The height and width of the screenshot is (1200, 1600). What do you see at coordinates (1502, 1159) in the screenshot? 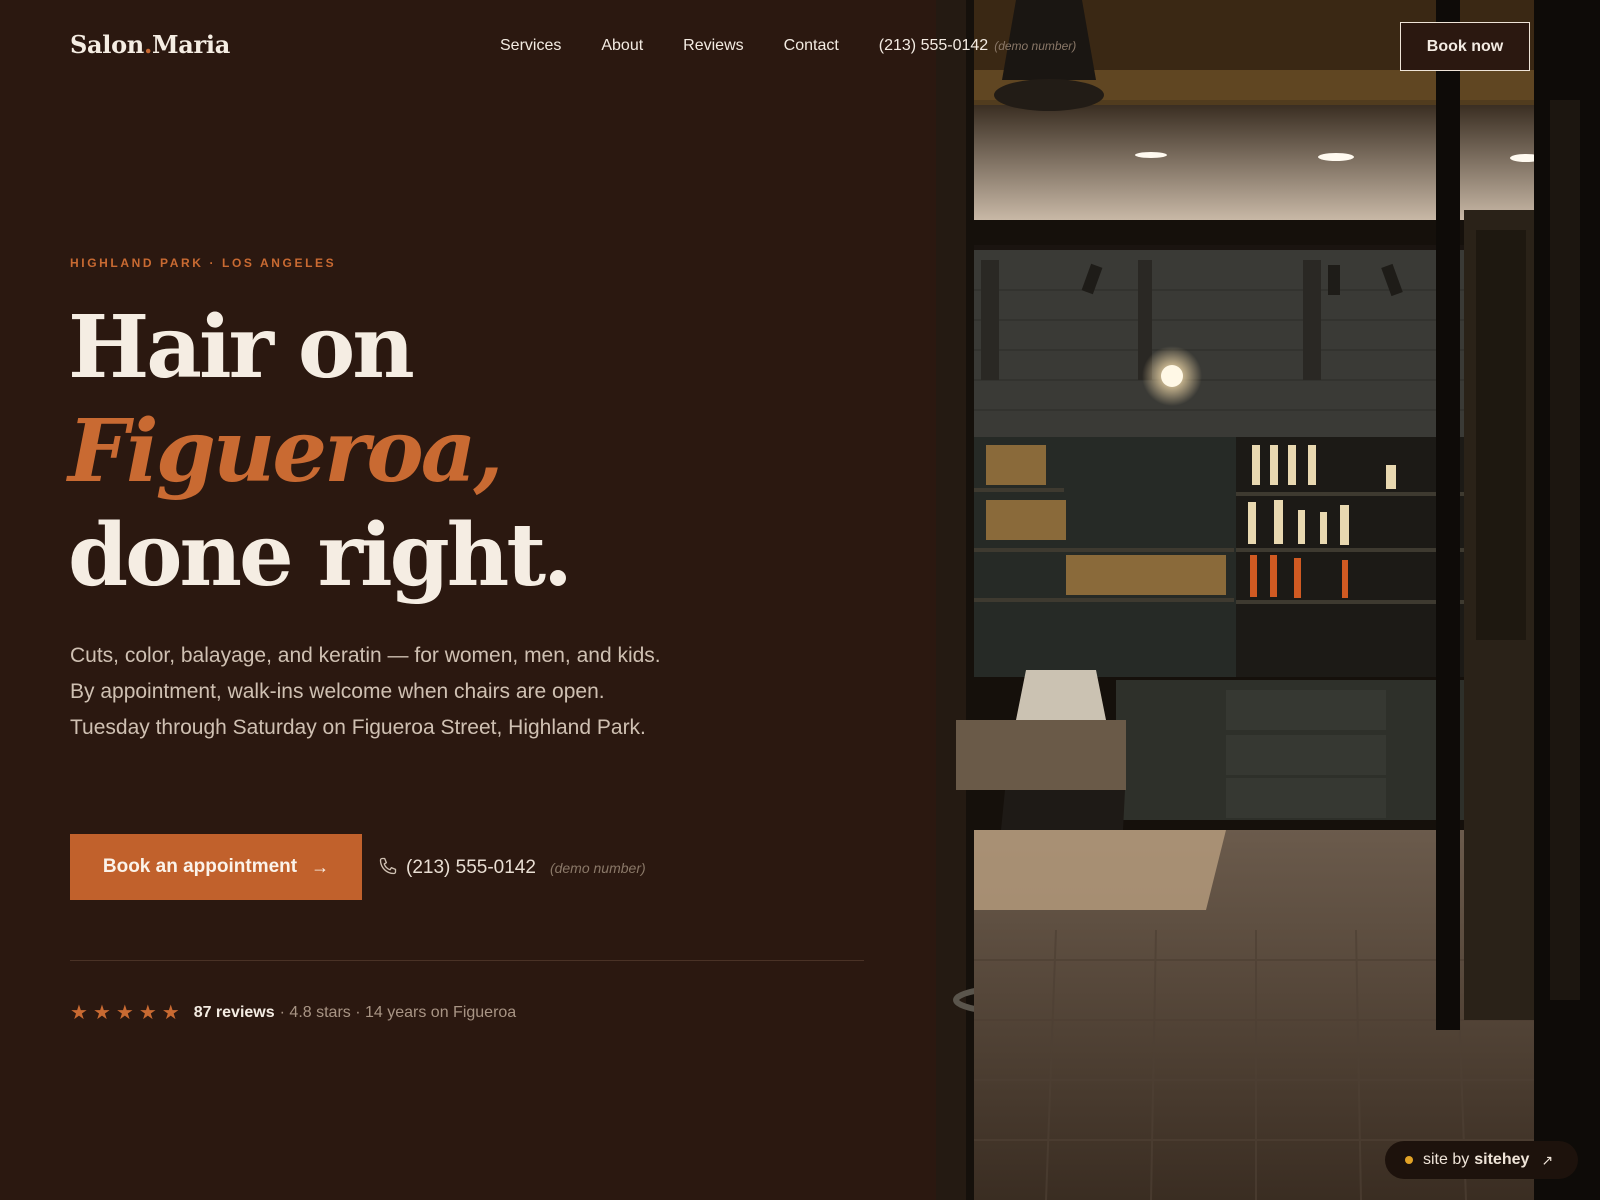
I see `badge-name: sitehey` at bounding box center [1502, 1159].